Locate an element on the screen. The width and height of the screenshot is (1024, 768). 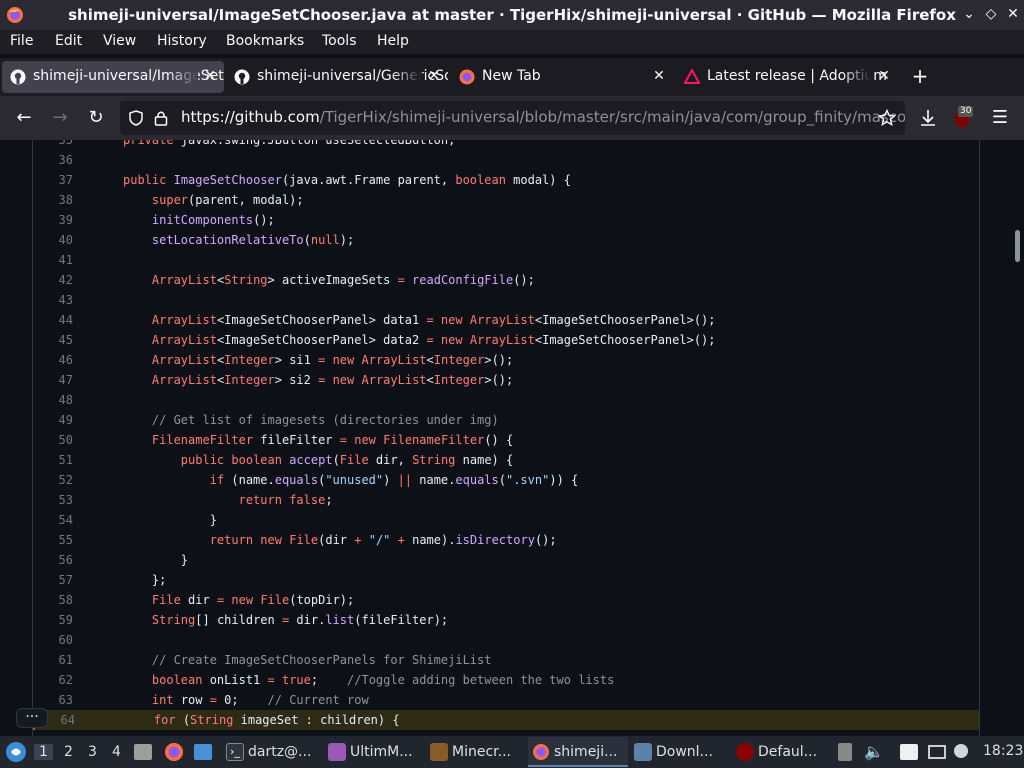
menu-view: View is located at coordinates (119, 41).